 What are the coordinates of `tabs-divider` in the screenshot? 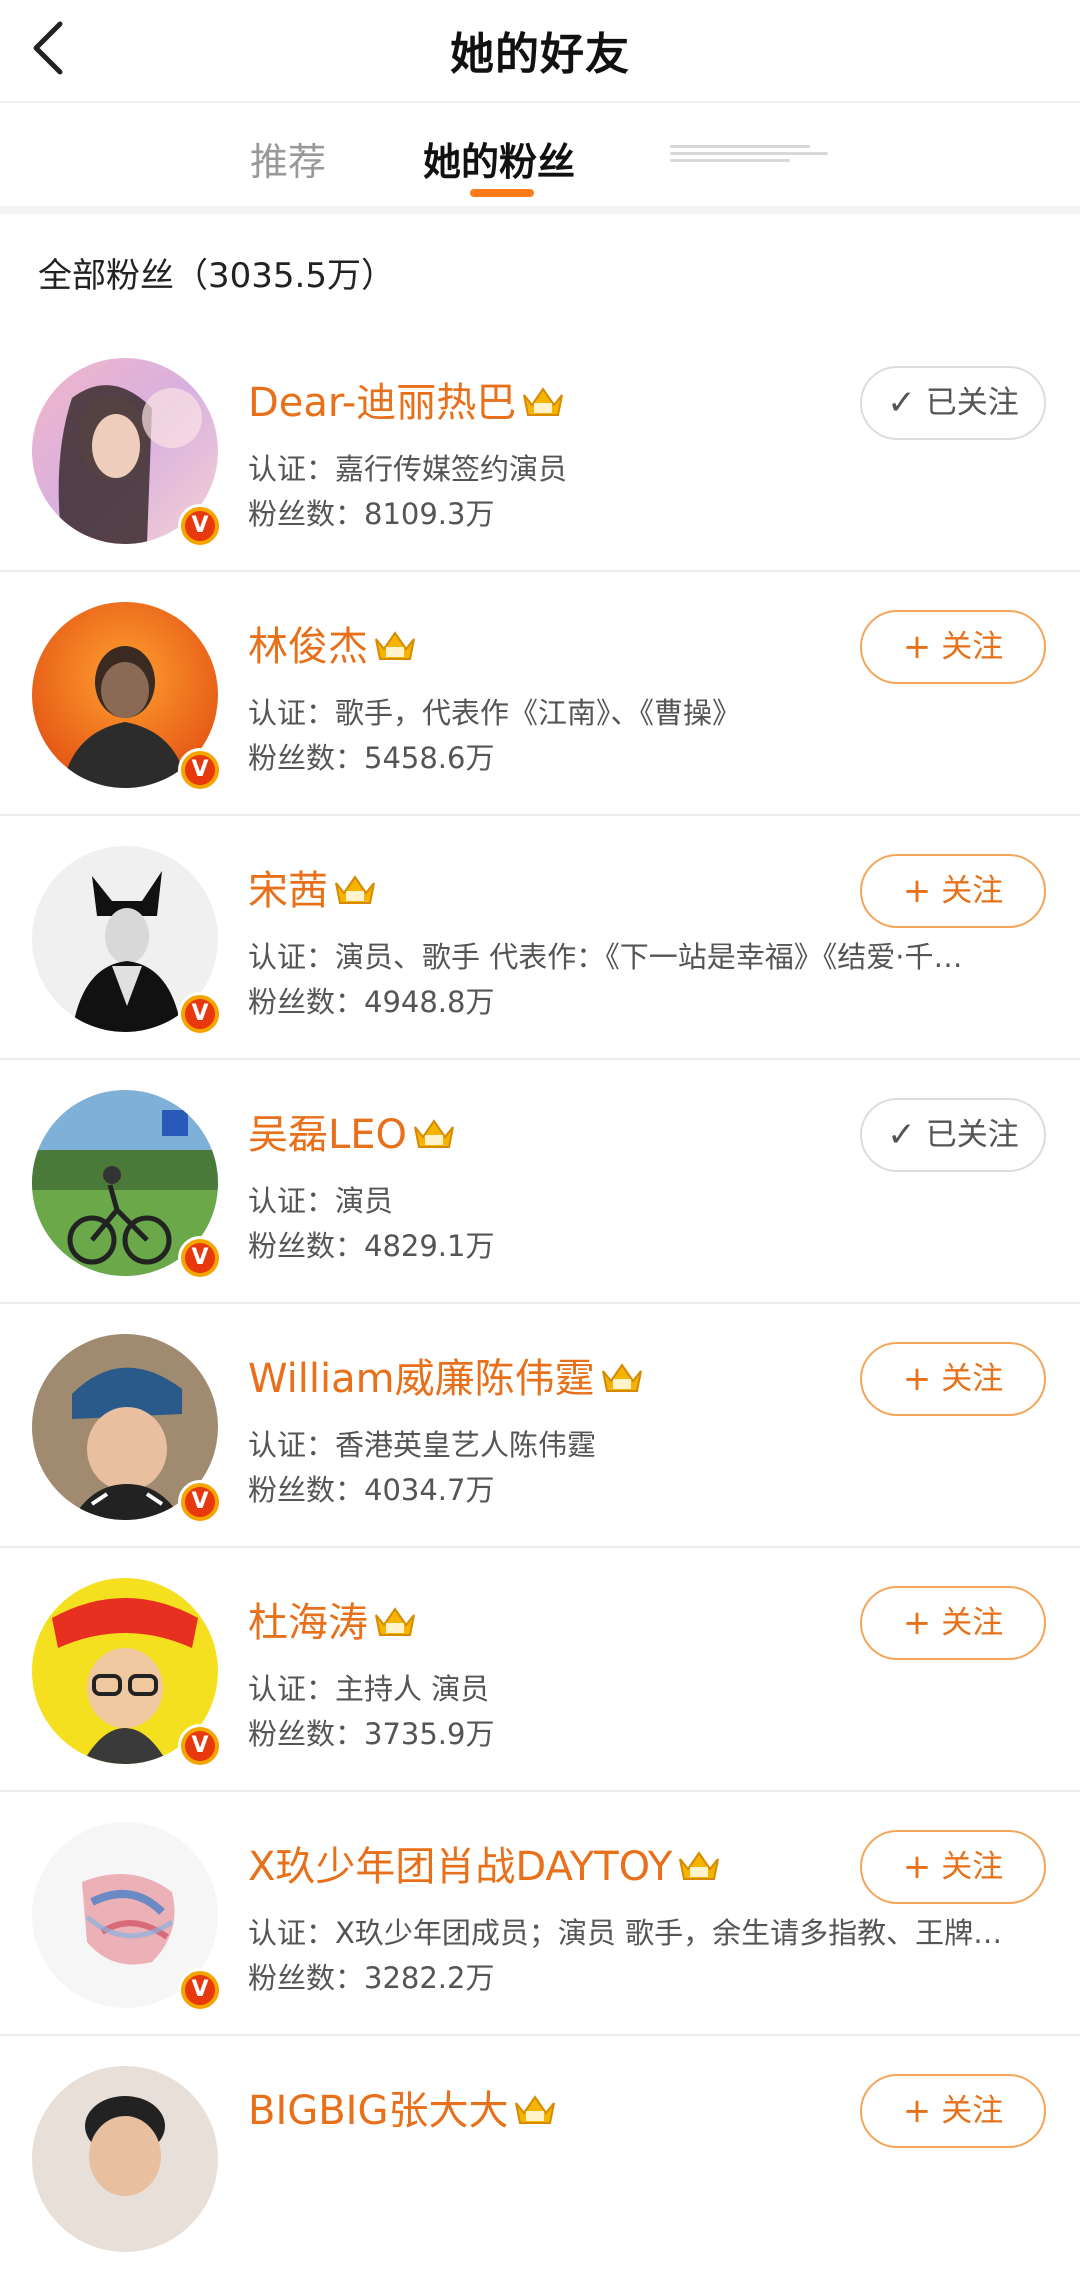 It's located at (540, 210).